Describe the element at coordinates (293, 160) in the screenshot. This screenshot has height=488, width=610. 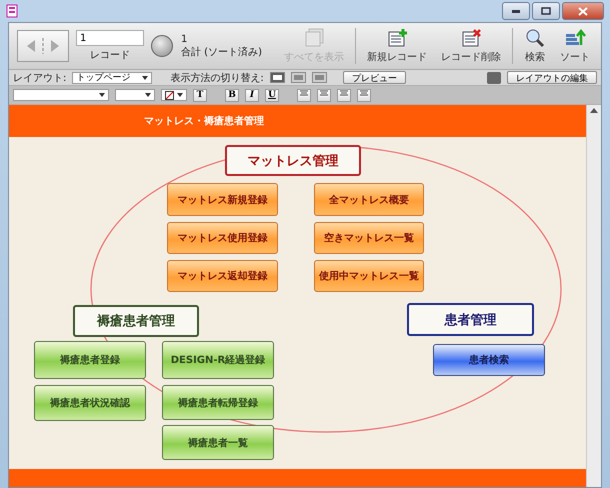
I see `group-title: マットレス管理` at that location.